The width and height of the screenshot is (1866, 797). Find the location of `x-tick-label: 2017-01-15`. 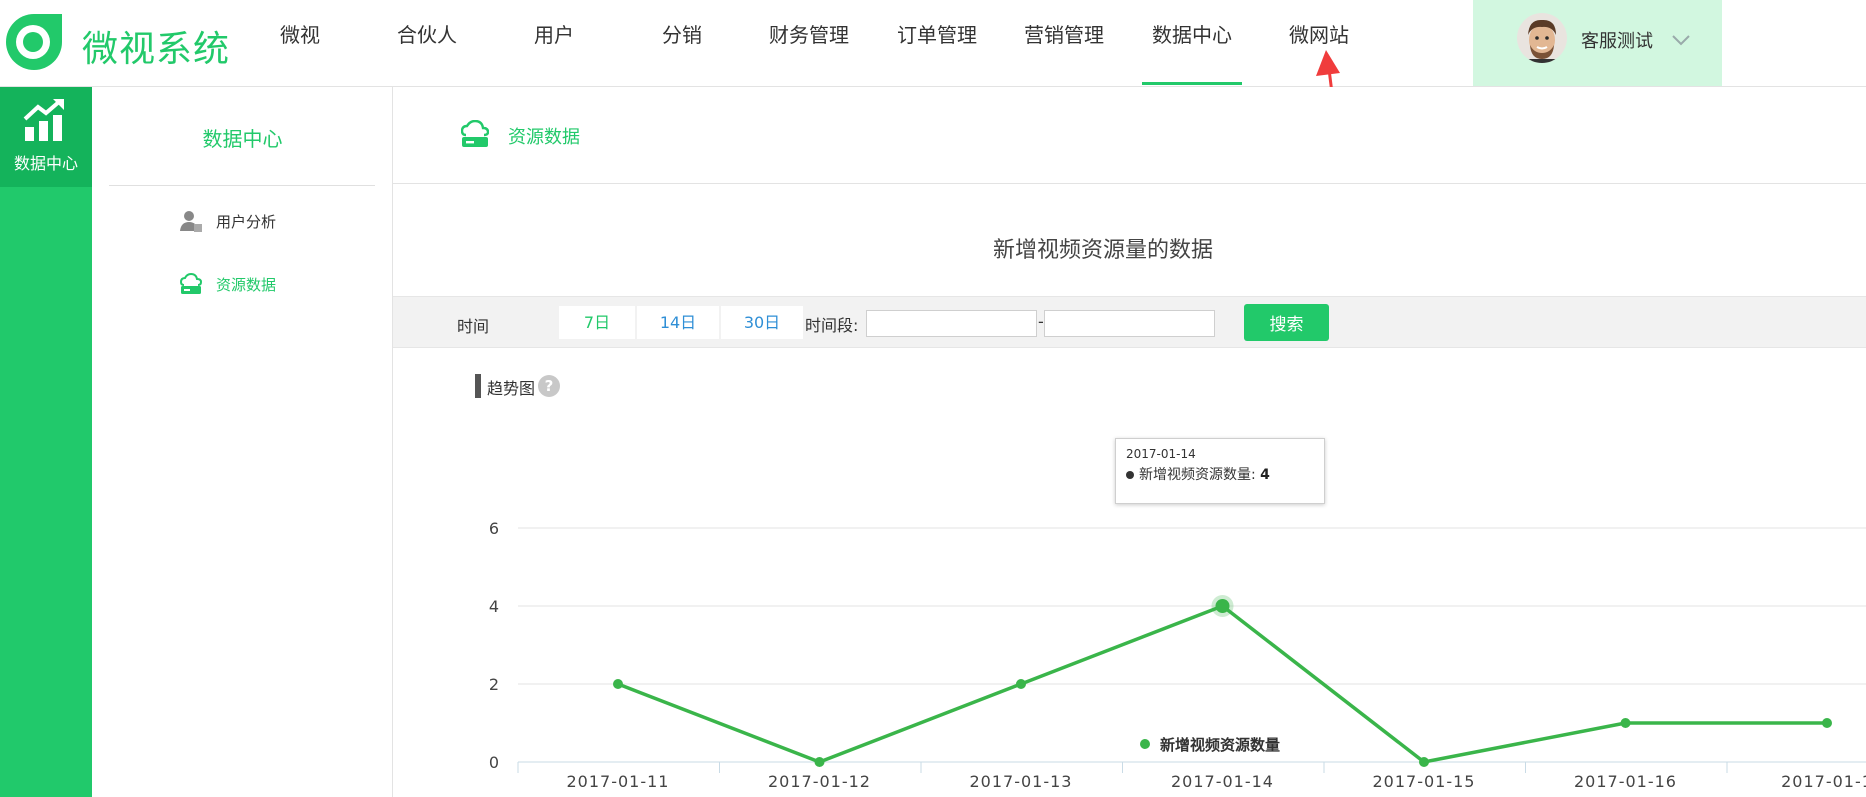

x-tick-label: 2017-01-15 is located at coordinates (1424, 781).